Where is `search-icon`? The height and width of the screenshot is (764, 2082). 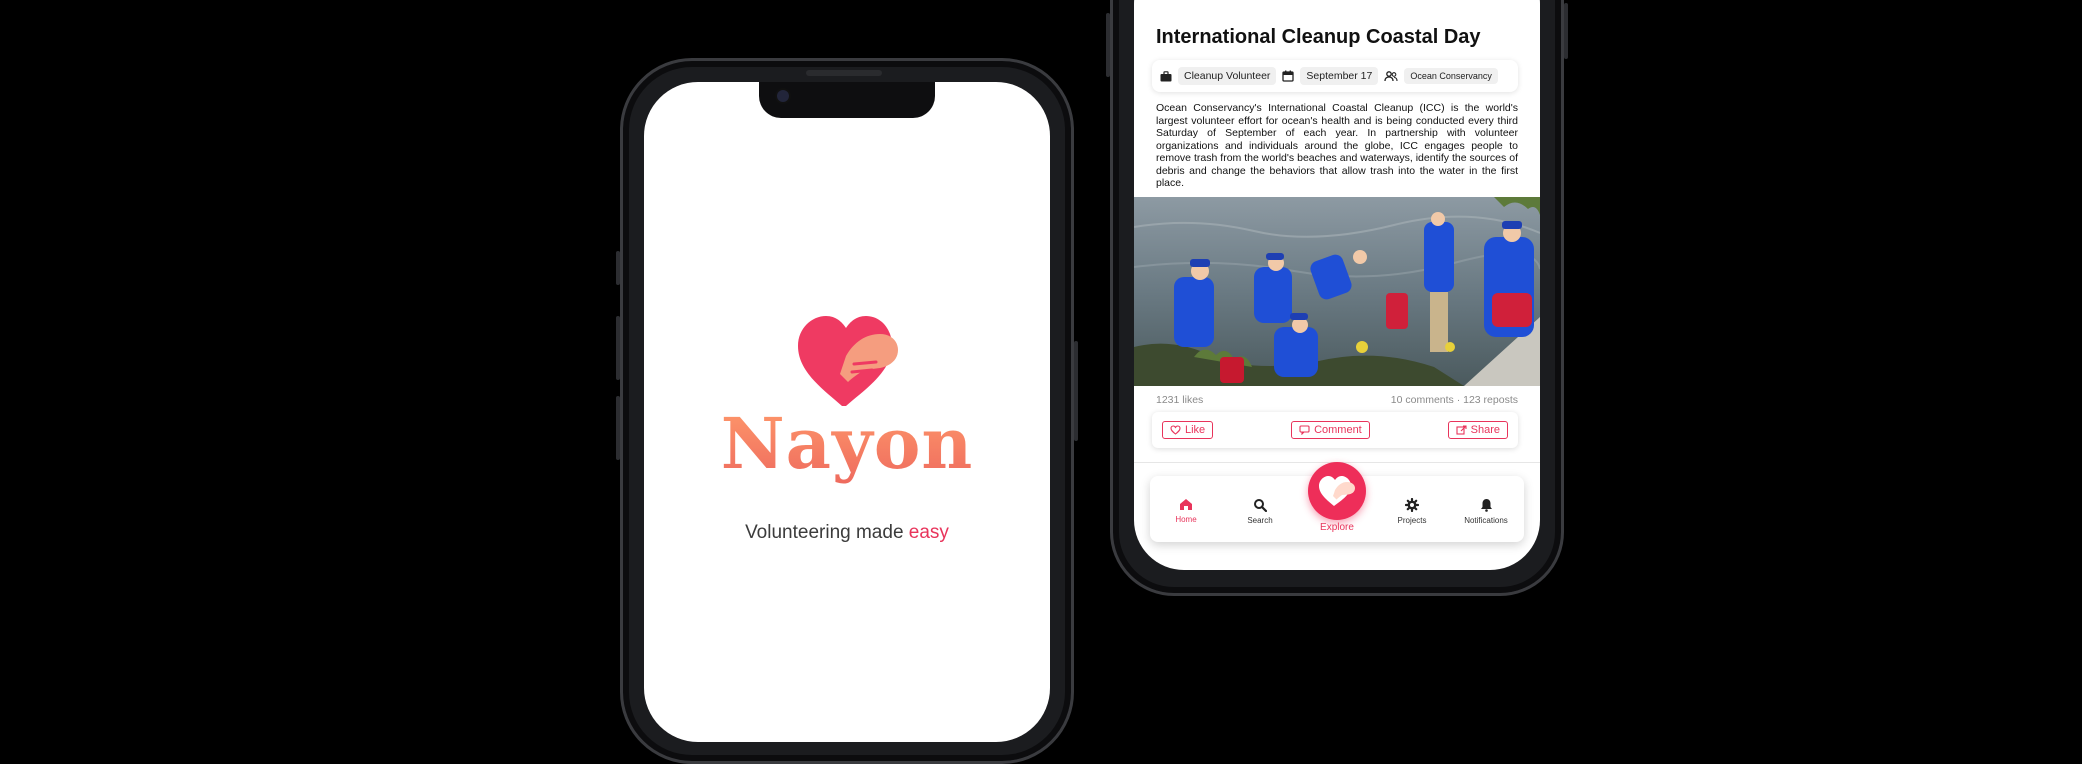
search-icon is located at coordinates (1261, 506).